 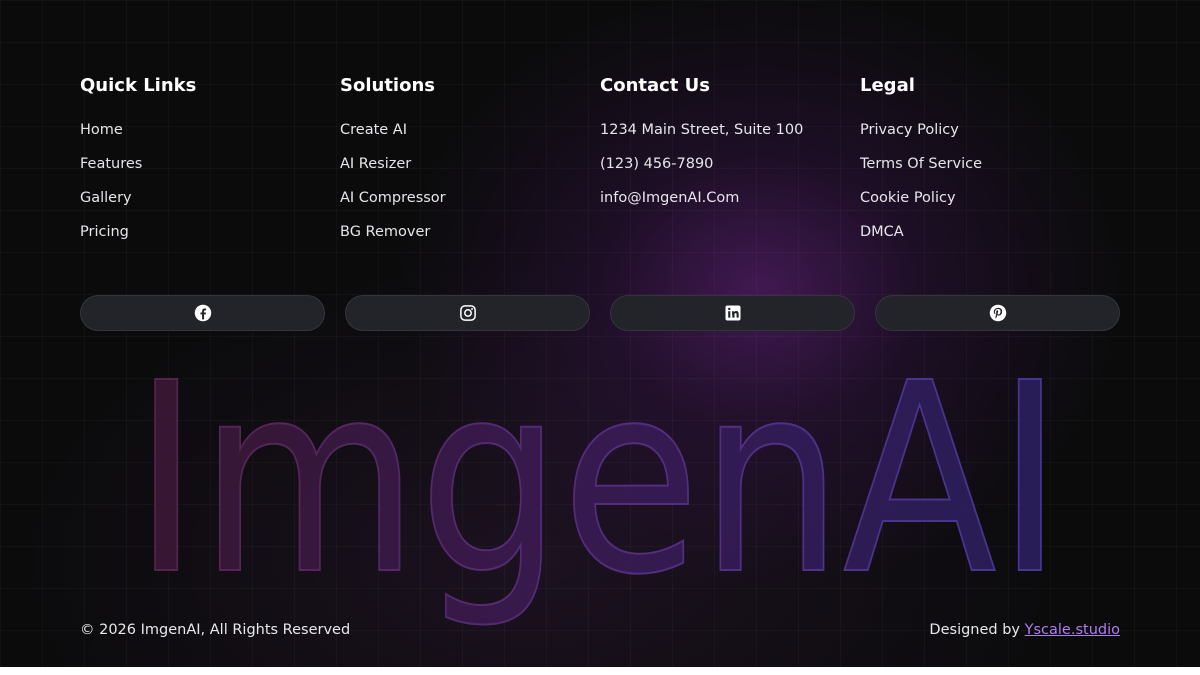 What do you see at coordinates (470, 130) in the screenshot?
I see `footer-link-create-ai: Create AI` at bounding box center [470, 130].